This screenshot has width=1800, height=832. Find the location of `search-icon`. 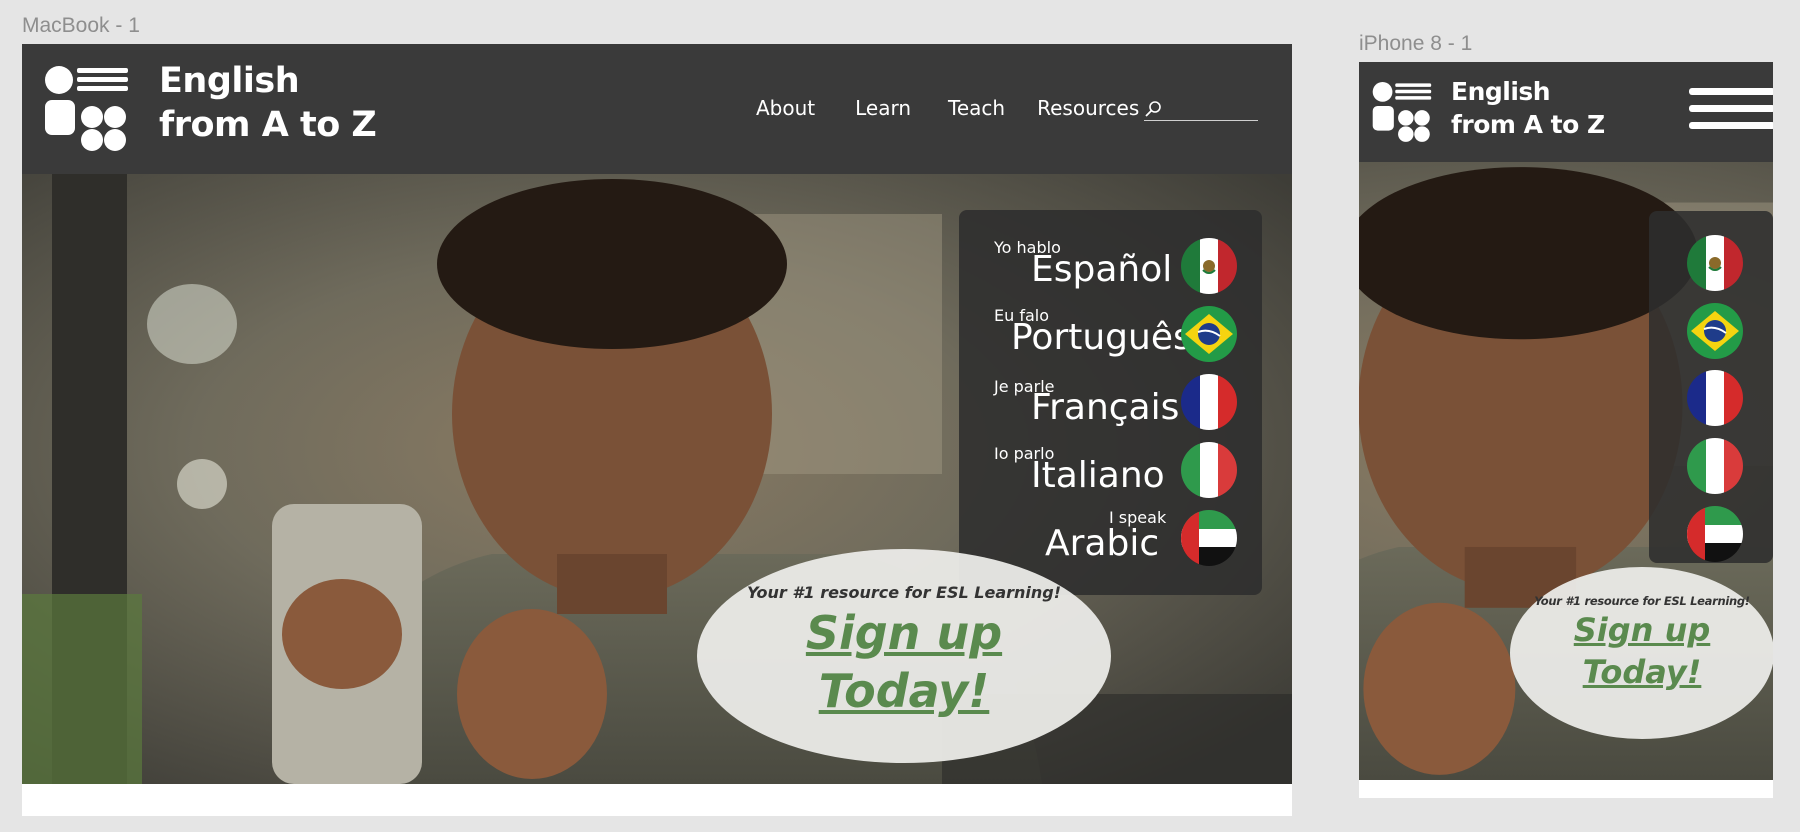

search-icon is located at coordinates (1153, 109).